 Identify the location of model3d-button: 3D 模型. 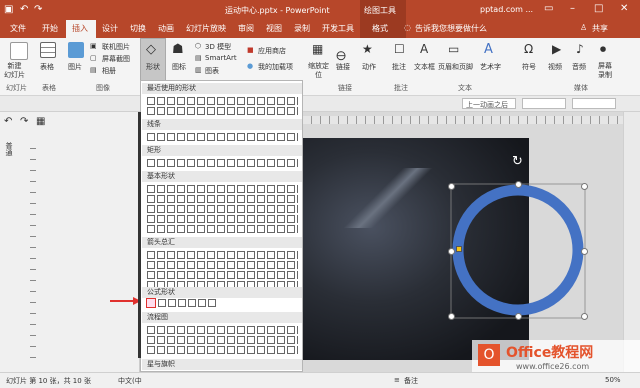
(218, 47).